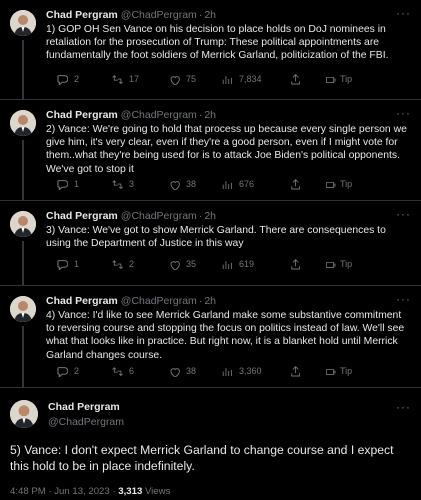 This screenshot has width=421, height=500. What do you see at coordinates (250, 79) in the screenshot?
I see `views-count: 7,834` at bounding box center [250, 79].